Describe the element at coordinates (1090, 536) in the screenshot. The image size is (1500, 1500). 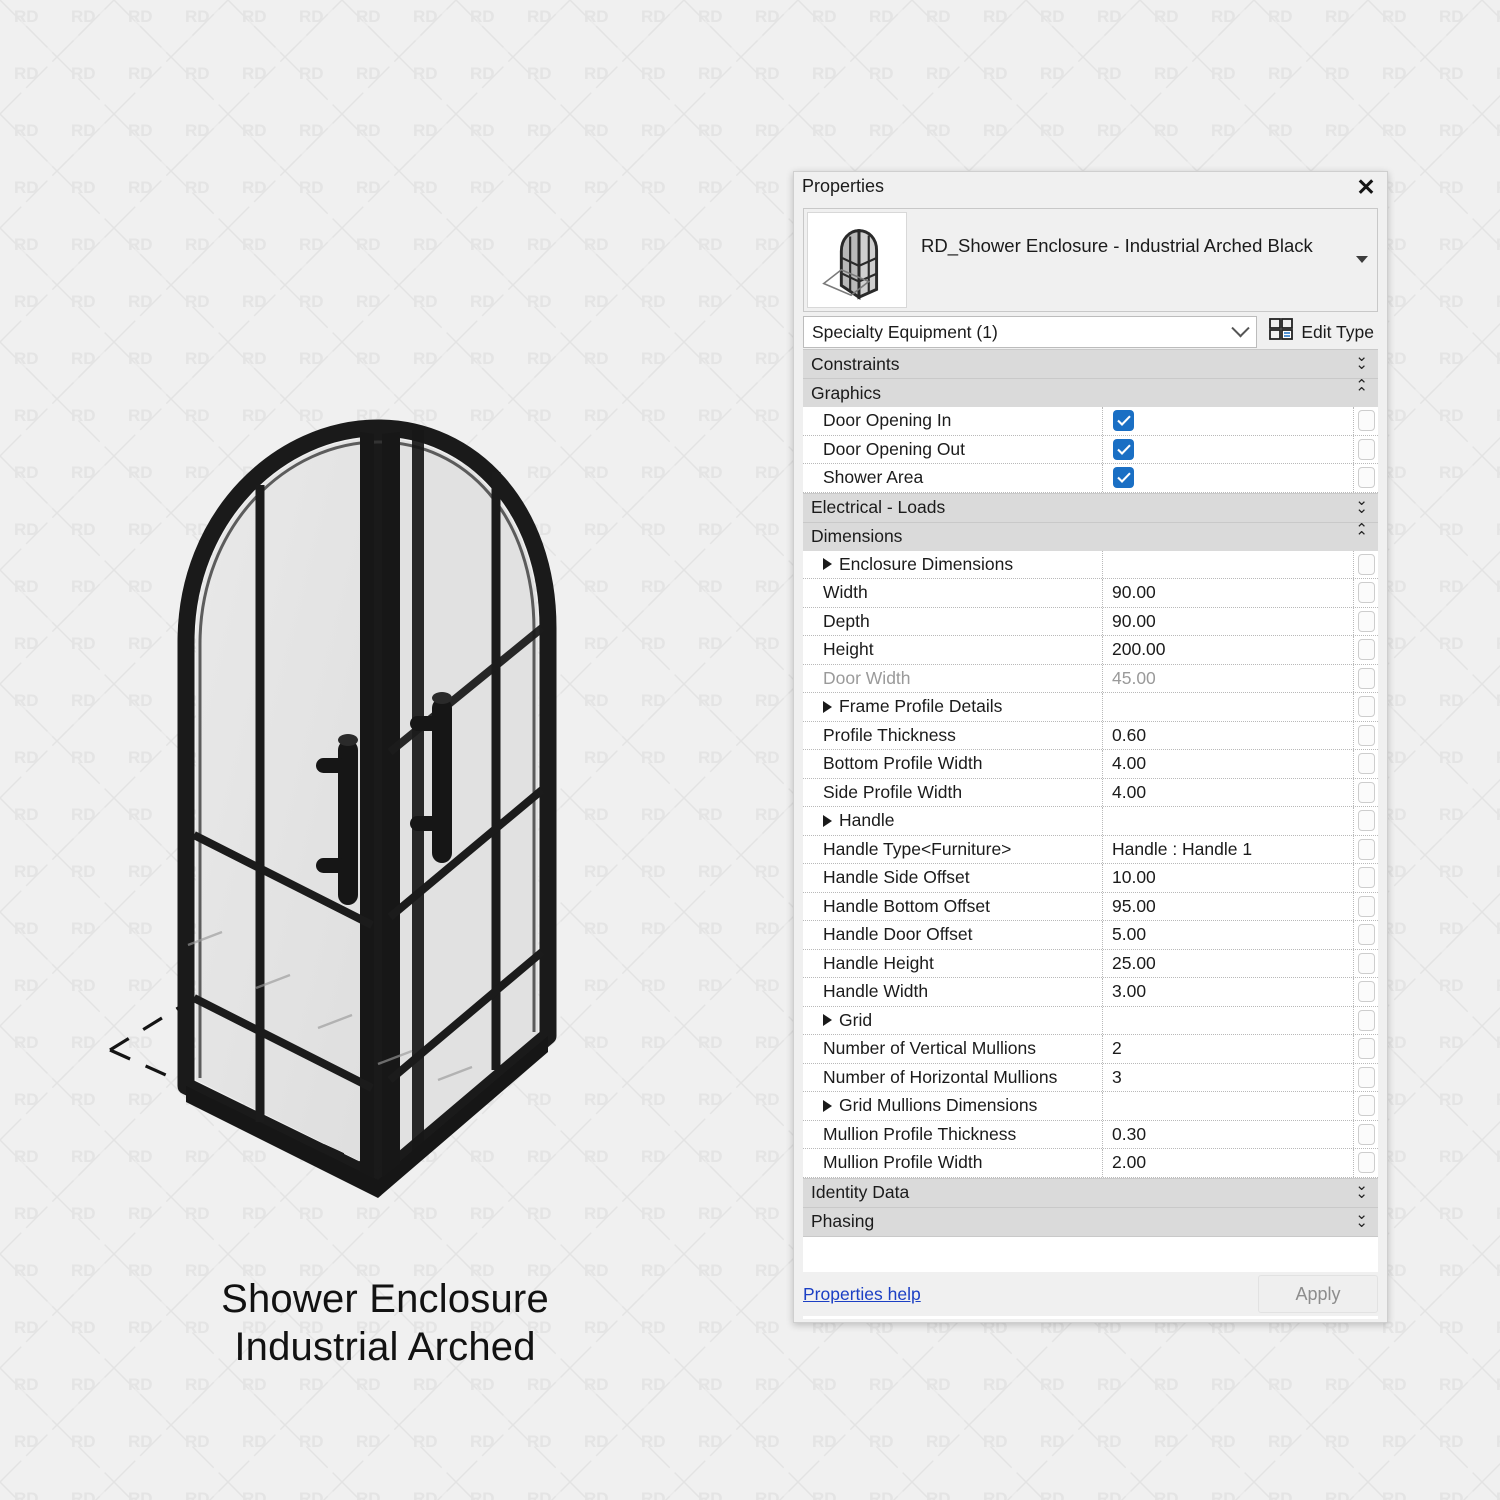
I see `group-header-dimensions: Dimensions ⌃ ⌃` at that location.